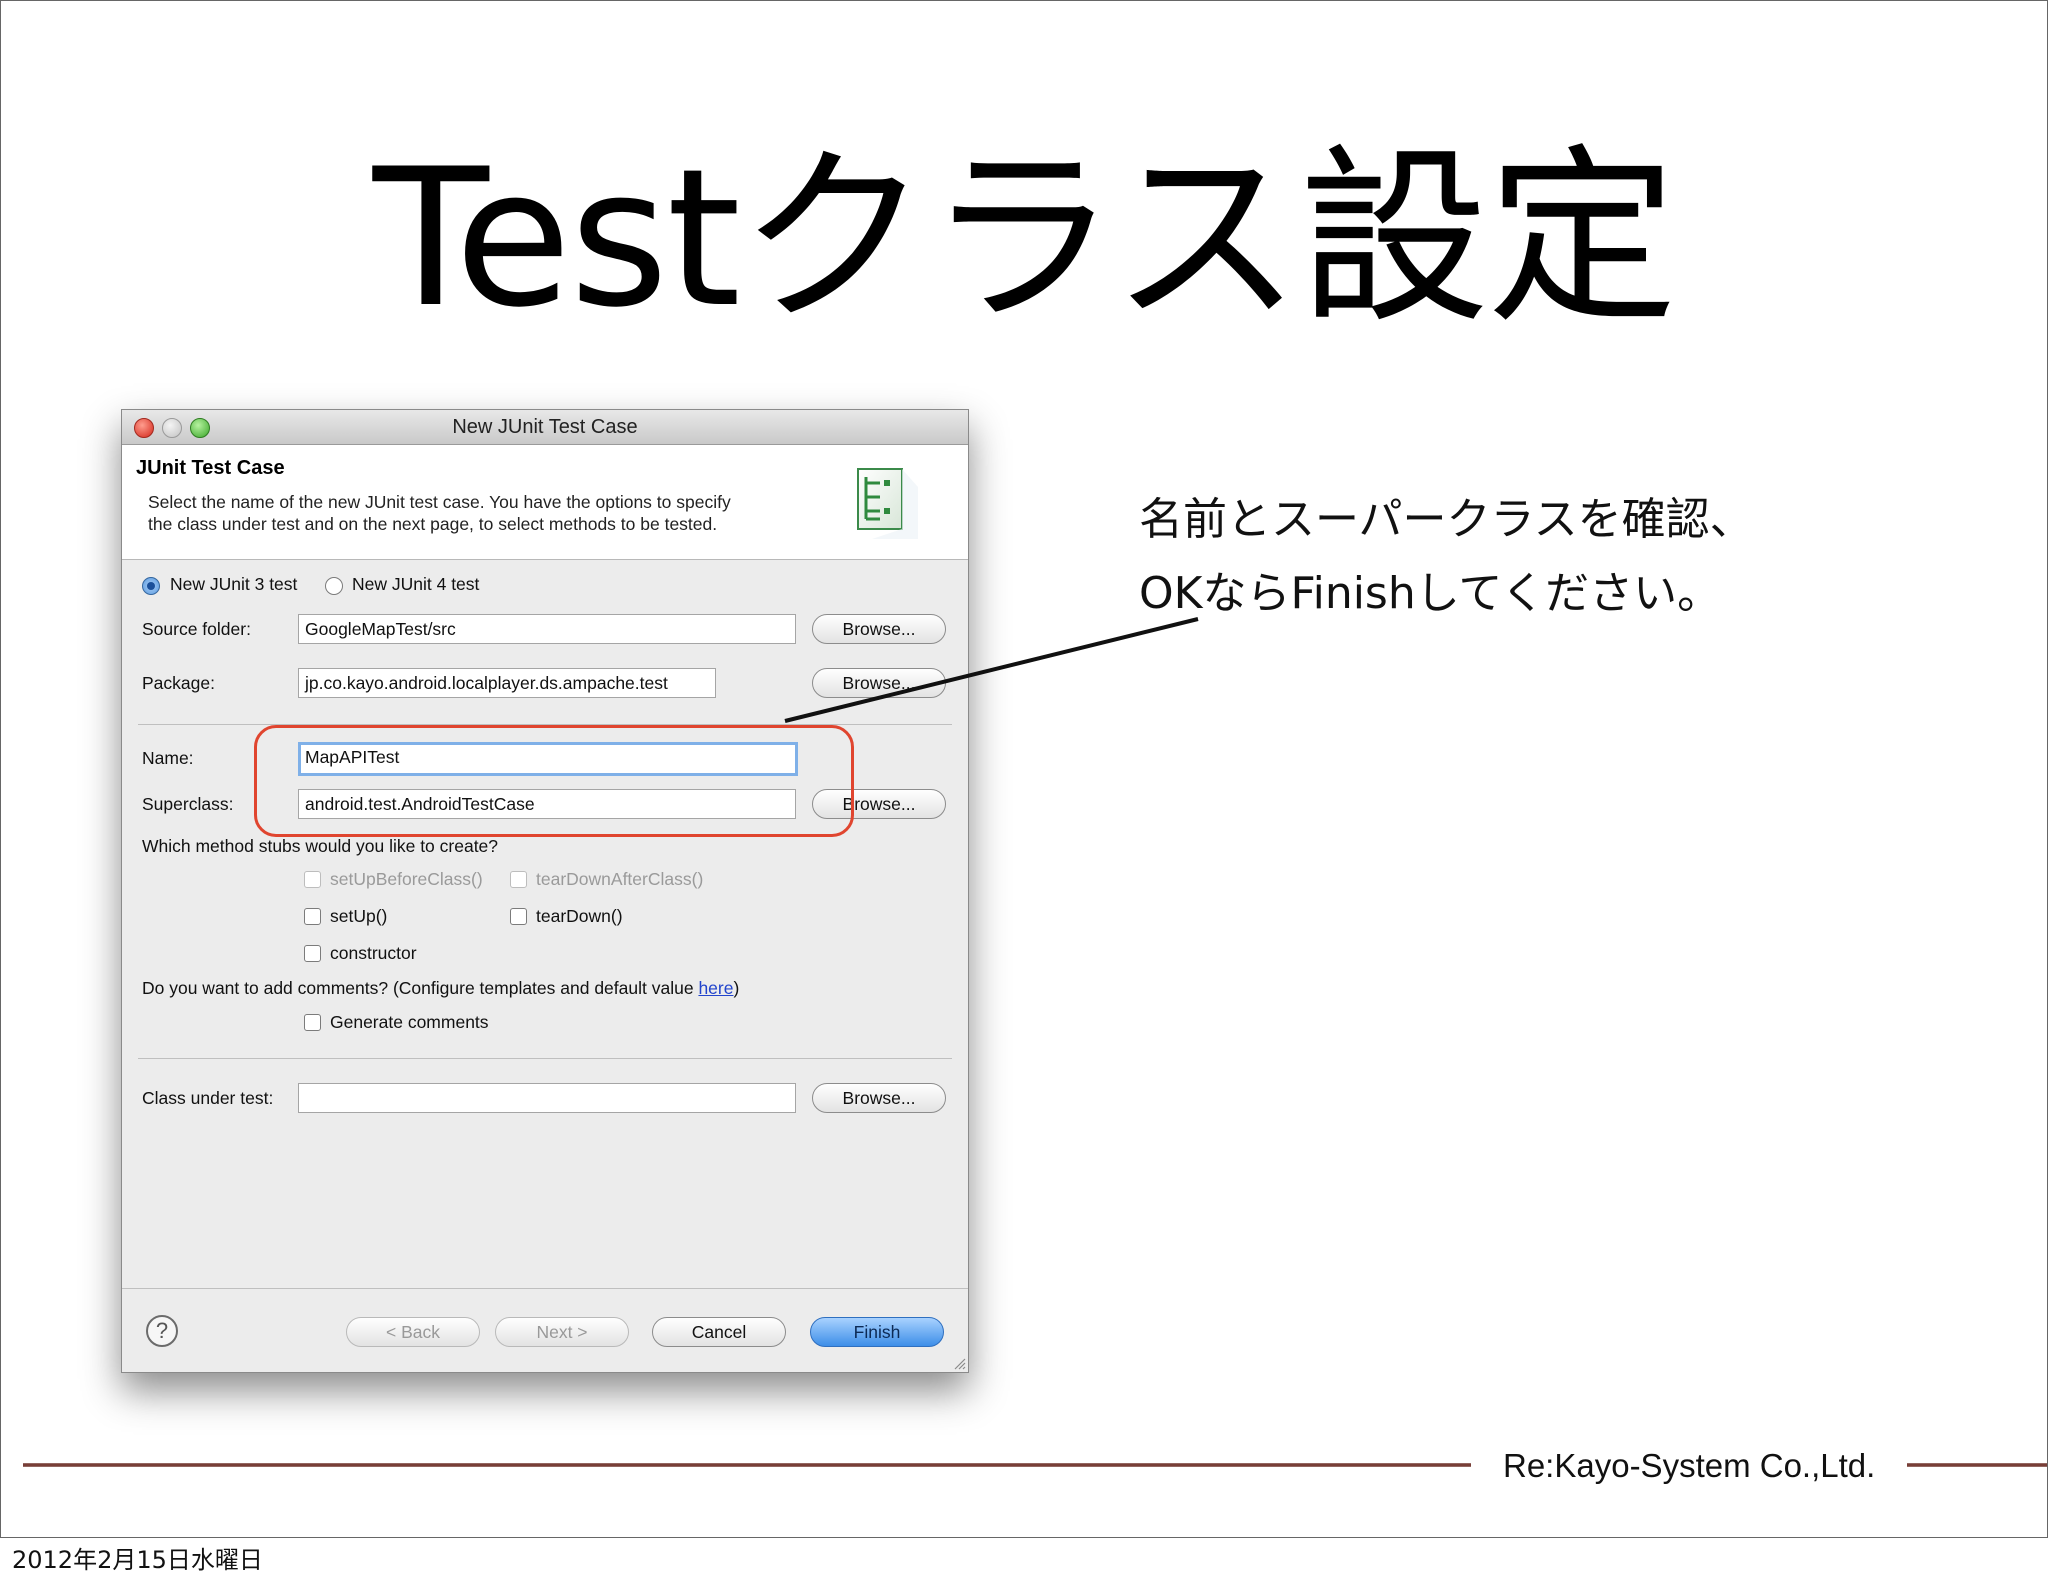 This screenshot has height=1576, width=2048. What do you see at coordinates (373, 953) in the screenshot?
I see `constructor-label: constructor` at bounding box center [373, 953].